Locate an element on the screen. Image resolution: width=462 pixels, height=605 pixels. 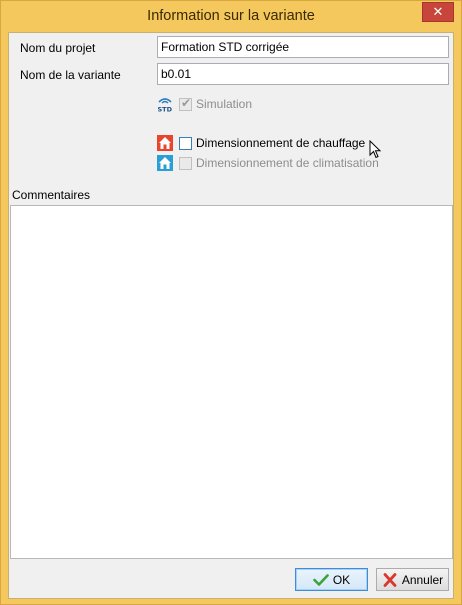
heating-row: Dimensionnement de chauffage is located at coordinates (261, 143).